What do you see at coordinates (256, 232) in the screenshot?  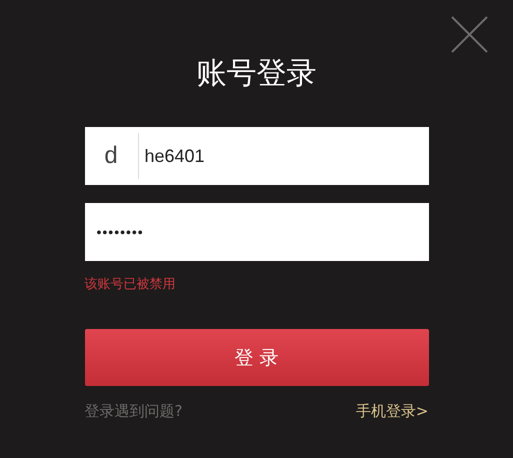 I see `password-field: ••••••••` at bounding box center [256, 232].